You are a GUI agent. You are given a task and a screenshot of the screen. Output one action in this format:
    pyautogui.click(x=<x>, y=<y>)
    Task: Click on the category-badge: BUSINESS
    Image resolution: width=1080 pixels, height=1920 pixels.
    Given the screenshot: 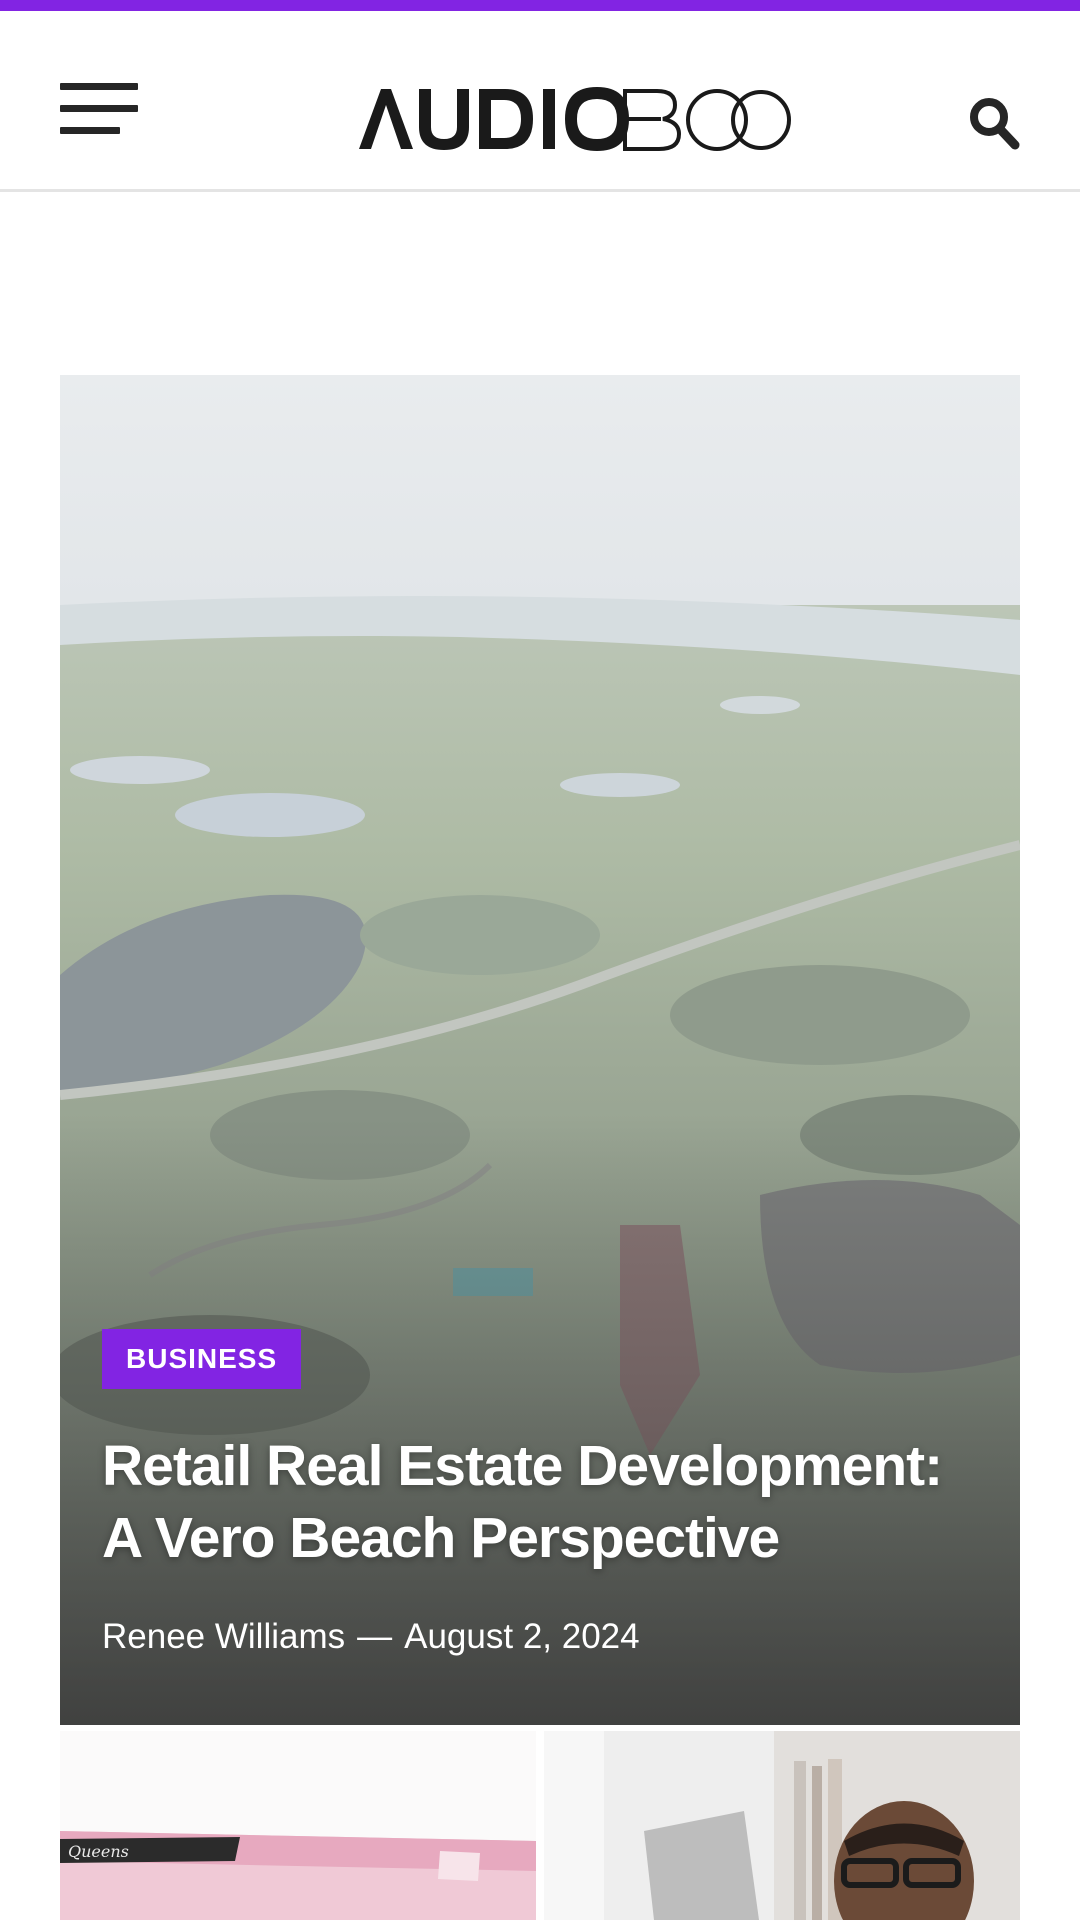 What is the action you would take?
    pyautogui.click(x=202, y=1359)
    